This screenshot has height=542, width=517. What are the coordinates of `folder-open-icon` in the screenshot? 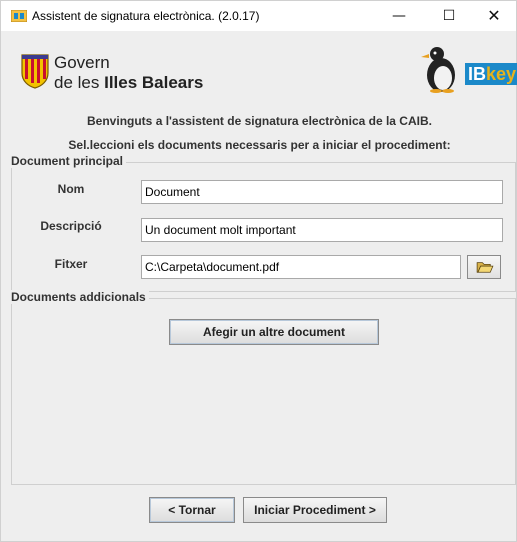 It's located at (485, 267).